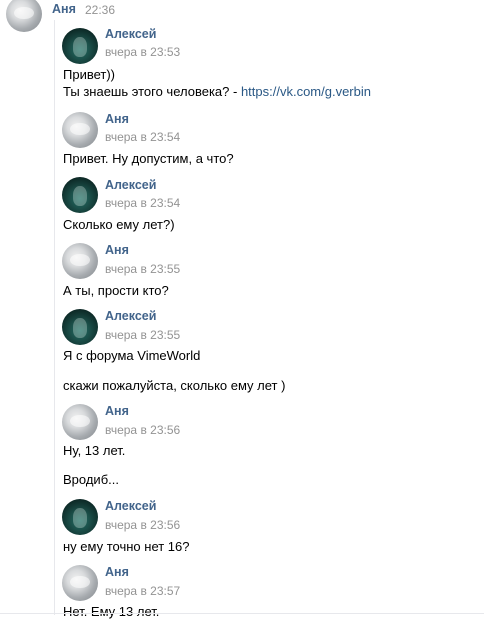 The height and width of the screenshot is (626, 484). Describe the element at coordinates (94, 450) in the screenshot. I see `message-text: Ну, 13 лет.` at that location.